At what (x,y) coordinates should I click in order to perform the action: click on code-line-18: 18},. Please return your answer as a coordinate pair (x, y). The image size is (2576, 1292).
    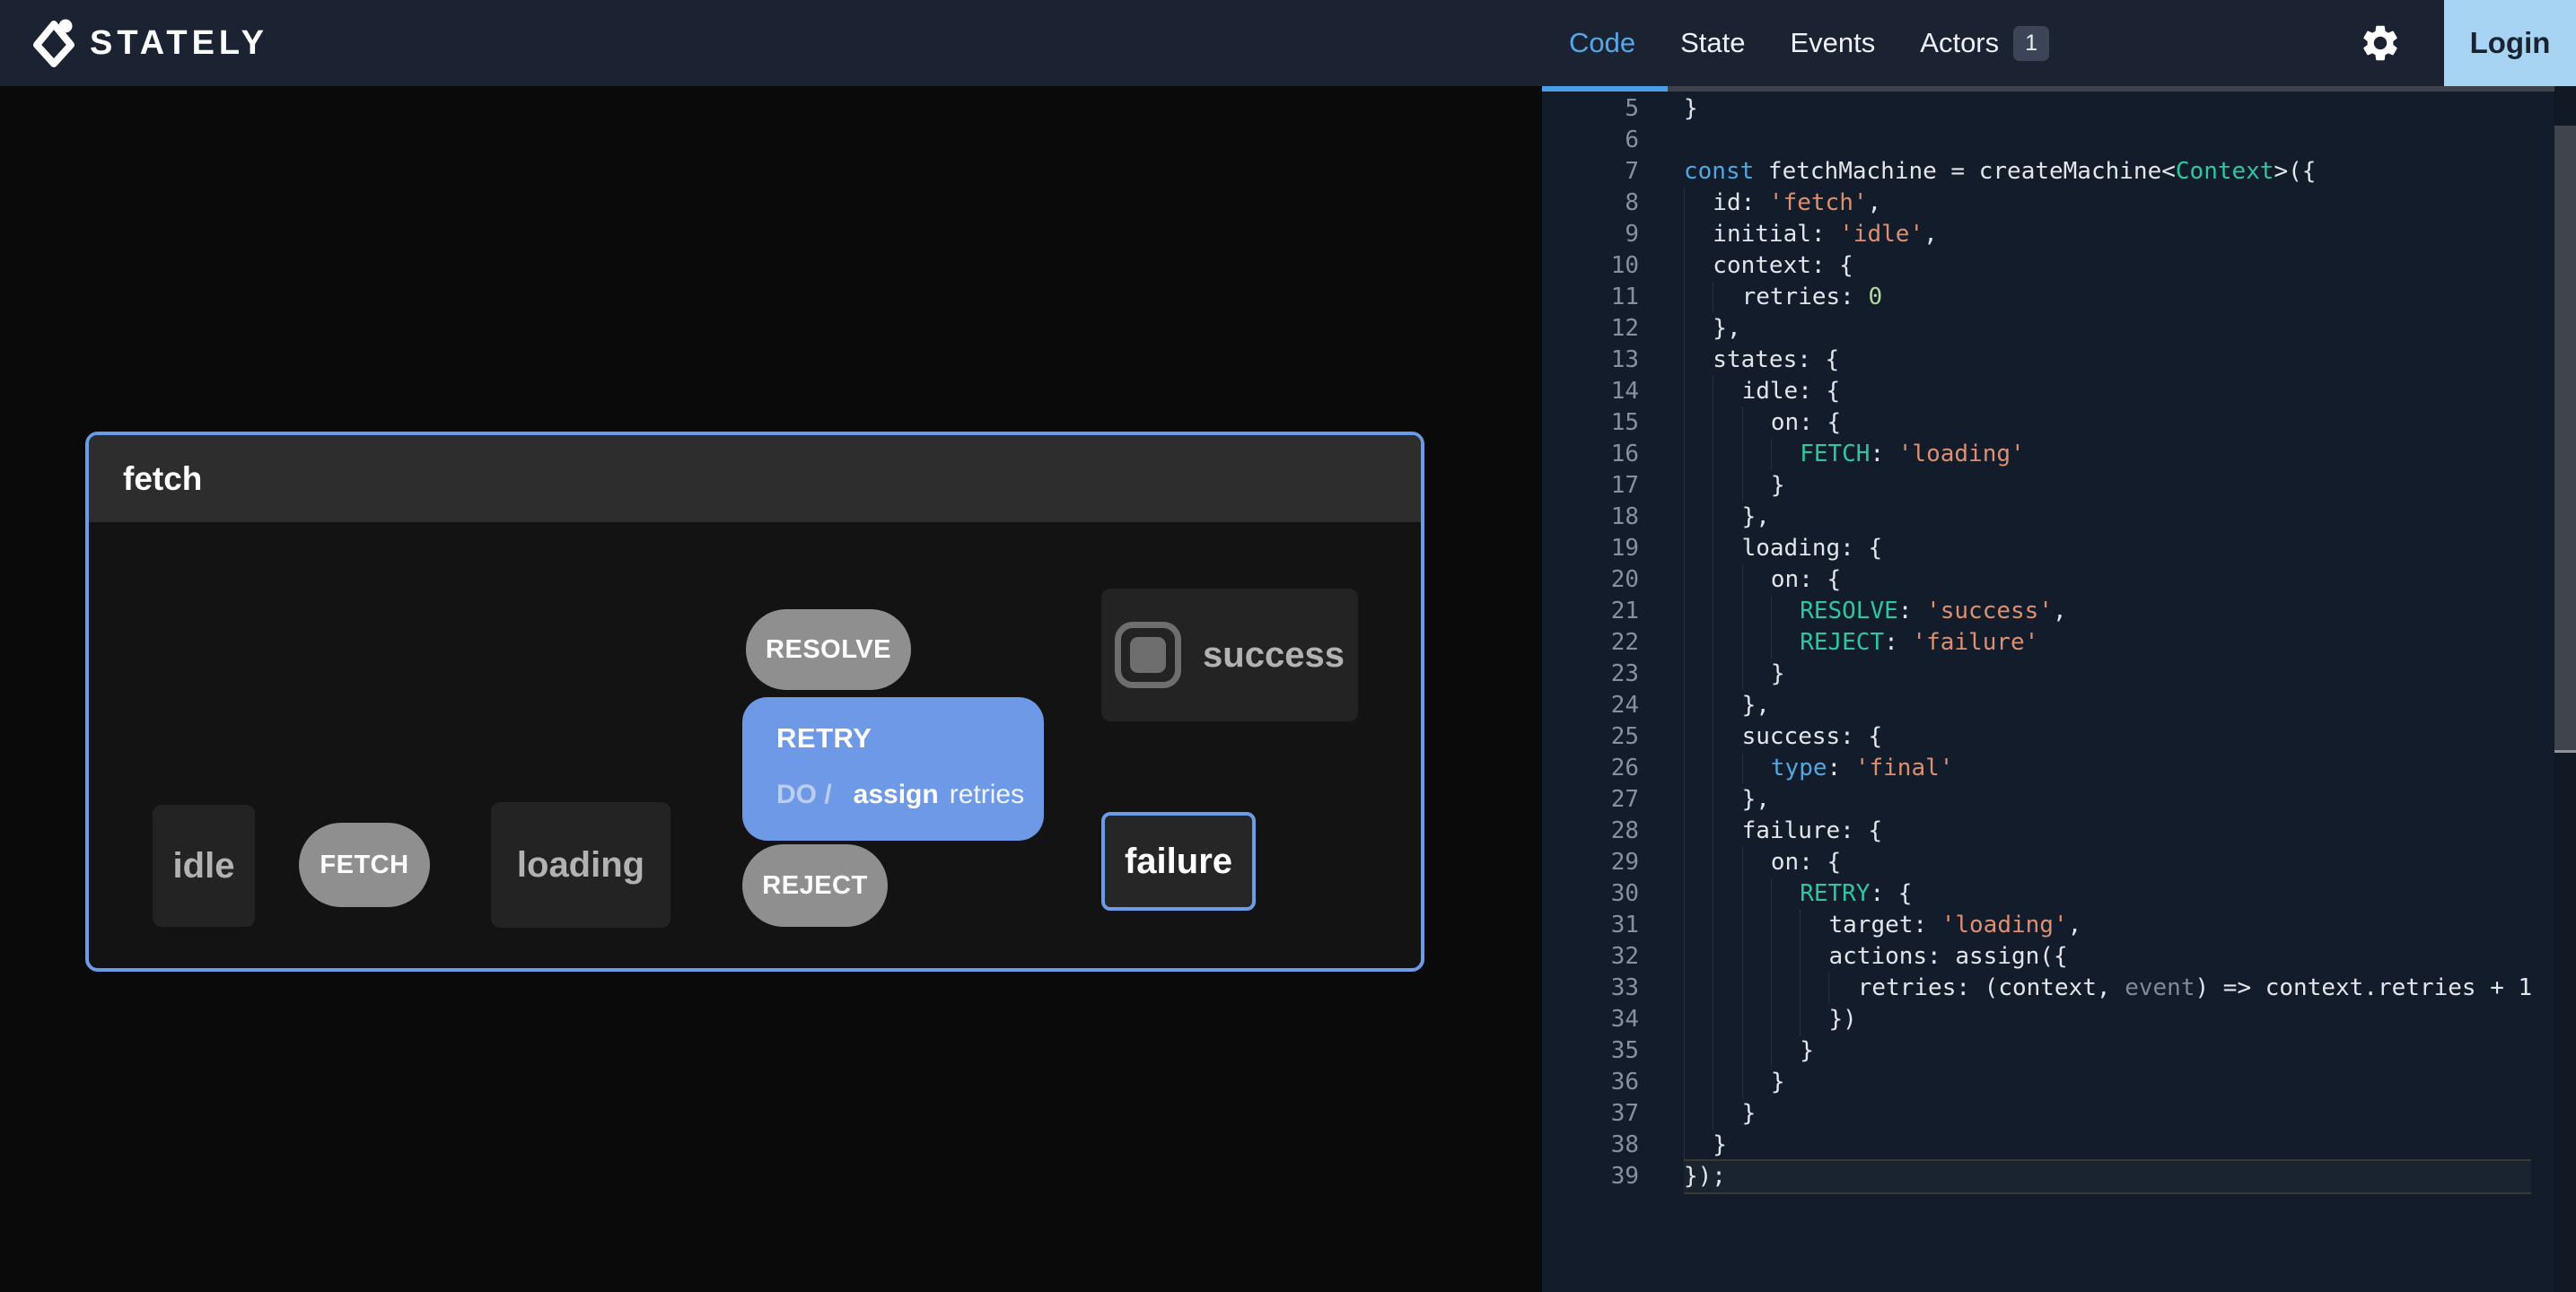
    Looking at the image, I should click on (2048, 517).